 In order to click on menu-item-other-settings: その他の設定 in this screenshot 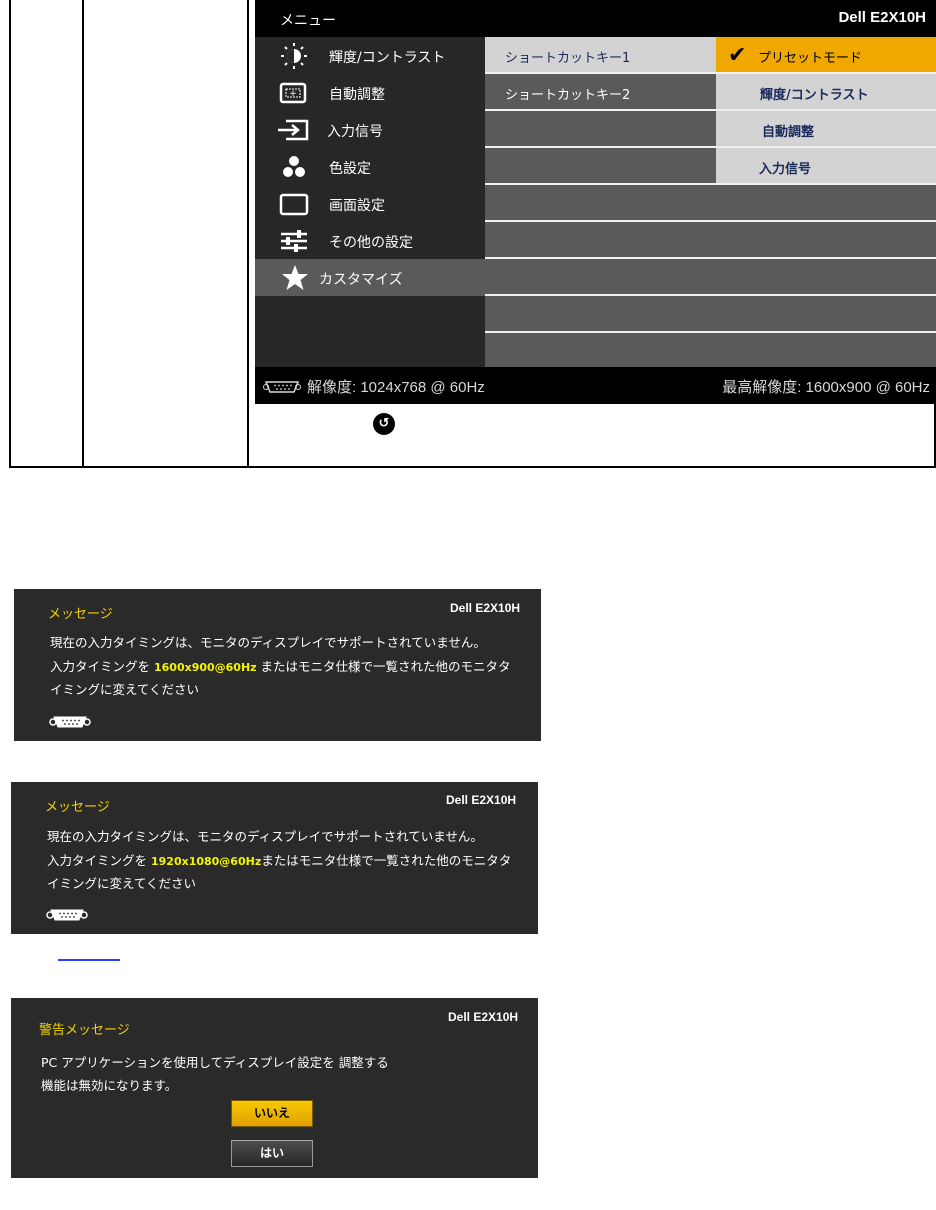, I will do `click(370, 240)`.